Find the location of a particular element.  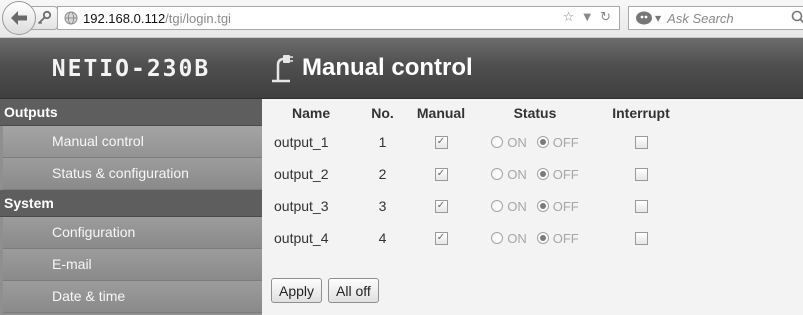

search-icon is located at coordinates (797, 18).